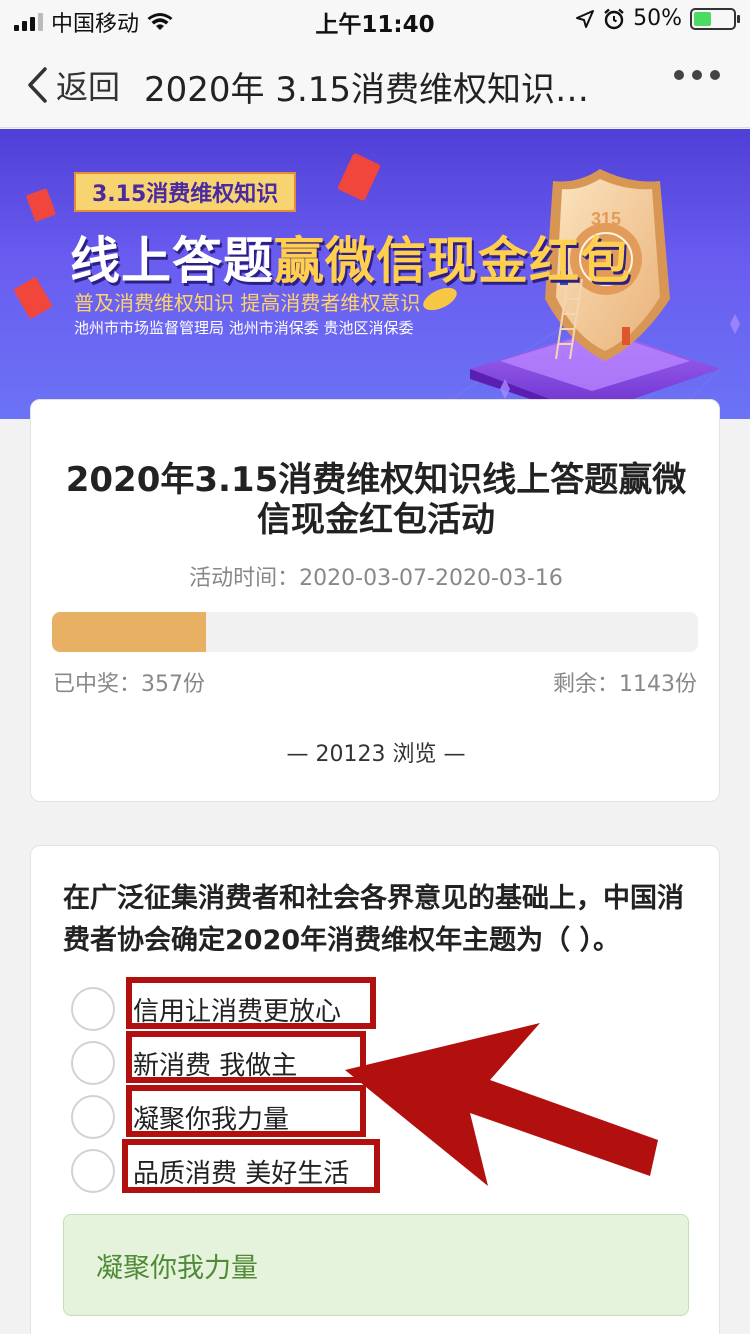  I want to click on status-right: 50%, so click(657, 18).